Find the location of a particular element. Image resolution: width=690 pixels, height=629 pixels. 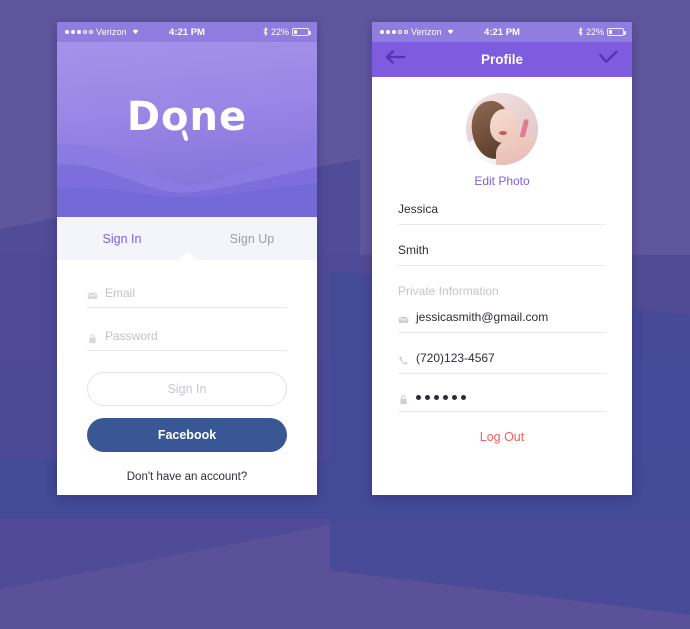

avatar-section: Edit Photo is located at coordinates (502, 132).